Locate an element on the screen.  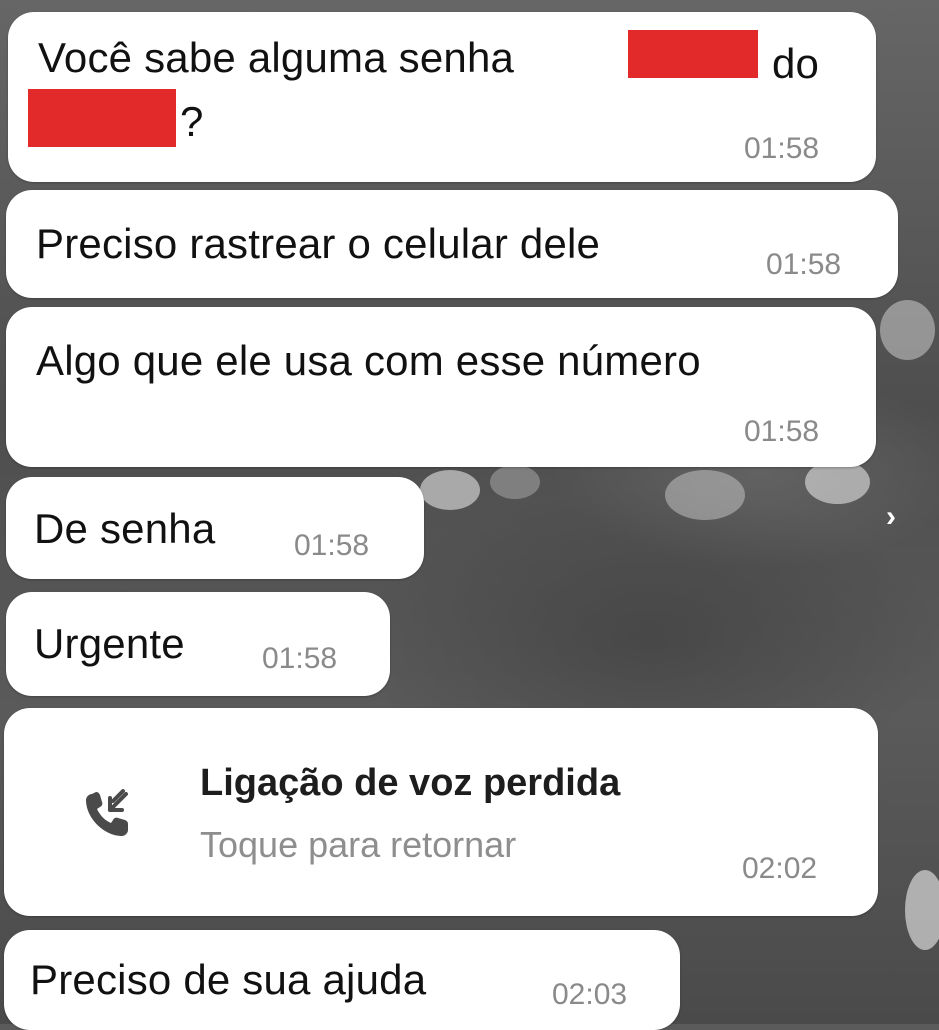
missed-call-title: Ligação de voz perdida is located at coordinates (410, 783).